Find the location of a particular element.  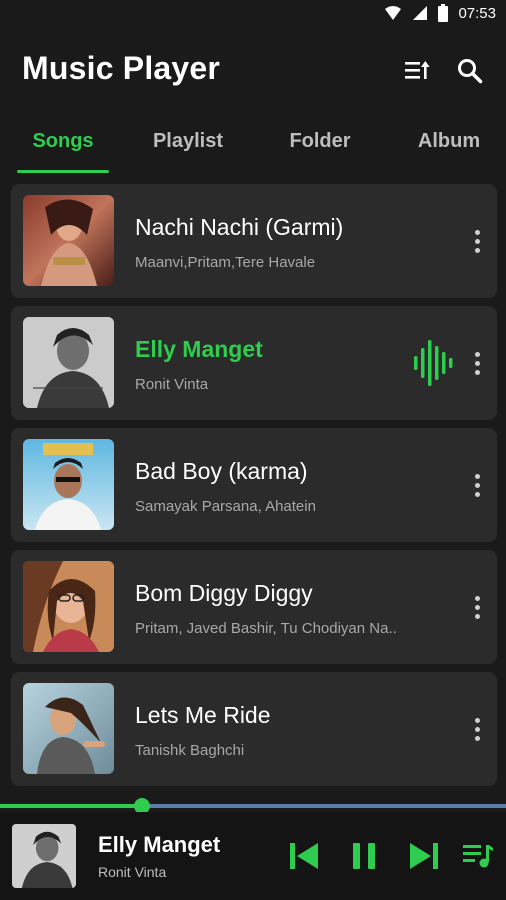

status-bar: 07:53 is located at coordinates (253, 15).